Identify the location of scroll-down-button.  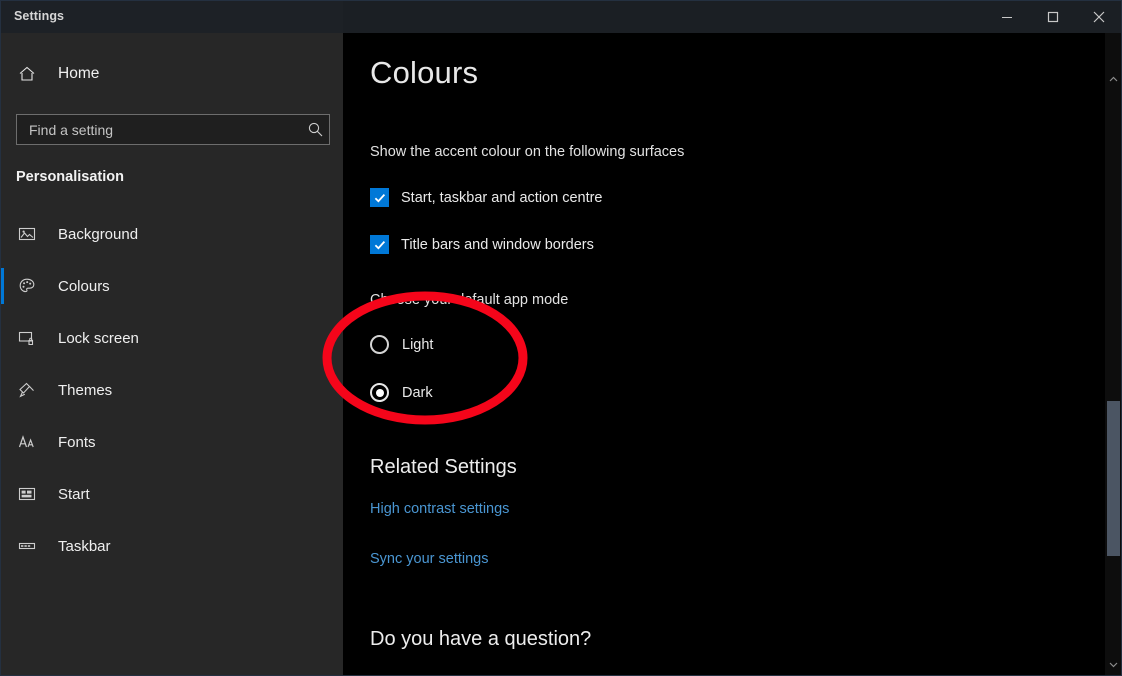
(1113, 664).